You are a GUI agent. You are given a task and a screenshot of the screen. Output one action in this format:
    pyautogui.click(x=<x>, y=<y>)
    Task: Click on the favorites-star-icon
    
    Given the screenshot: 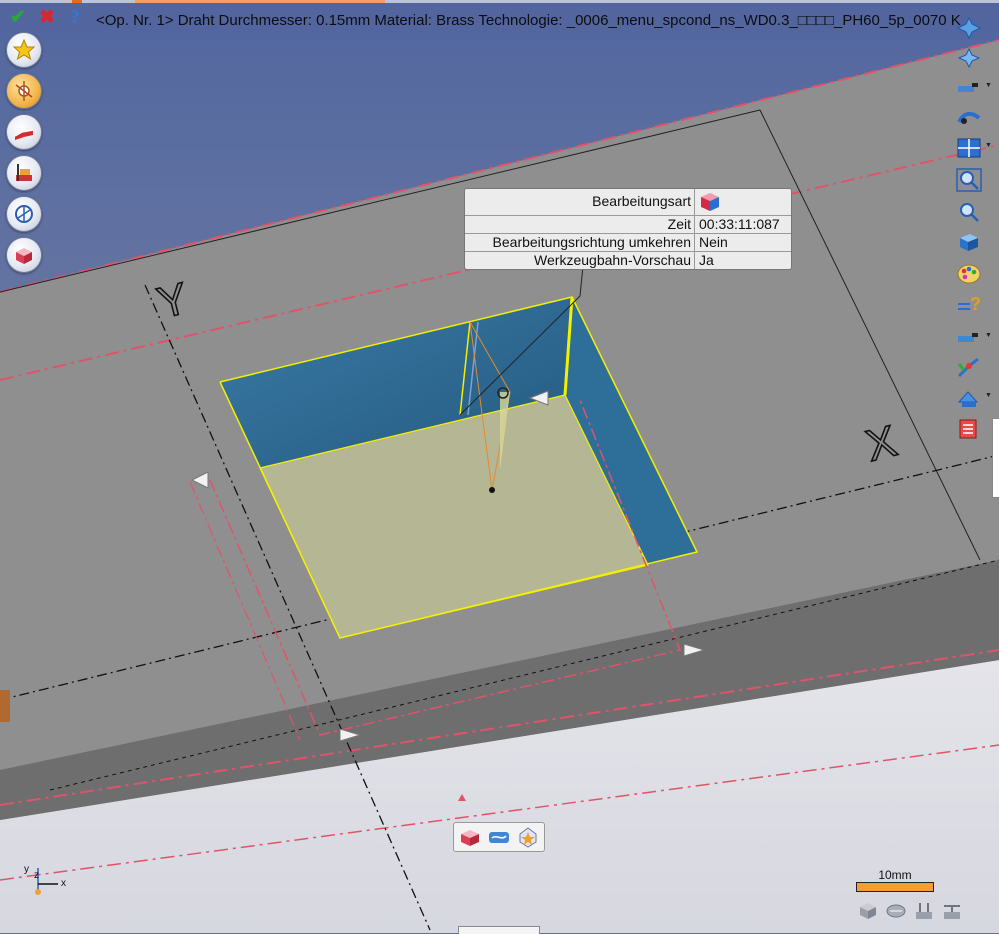 What is the action you would take?
    pyautogui.click(x=24, y=50)
    